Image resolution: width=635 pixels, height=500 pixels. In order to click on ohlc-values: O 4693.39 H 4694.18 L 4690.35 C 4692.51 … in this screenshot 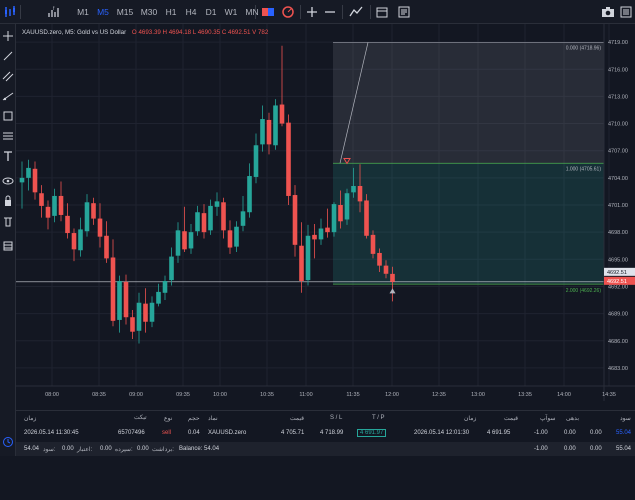, I will do `click(200, 32)`.